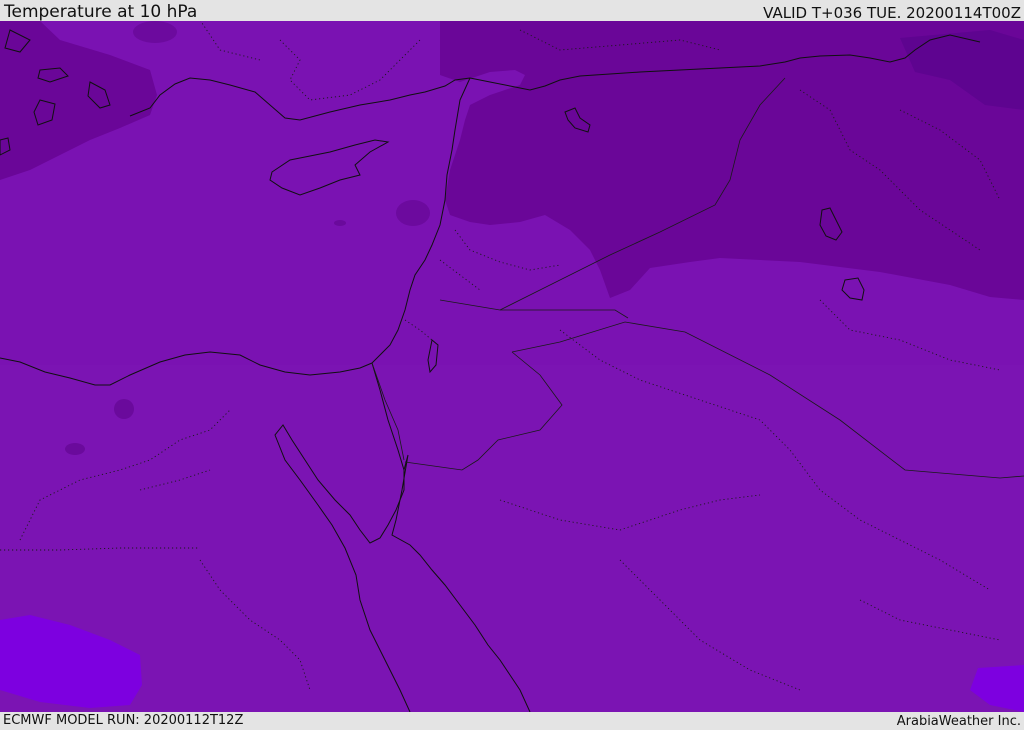 The height and width of the screenshot is (730, 1024). I want to click on cold-spot-levant-coast, so click(413, 213).